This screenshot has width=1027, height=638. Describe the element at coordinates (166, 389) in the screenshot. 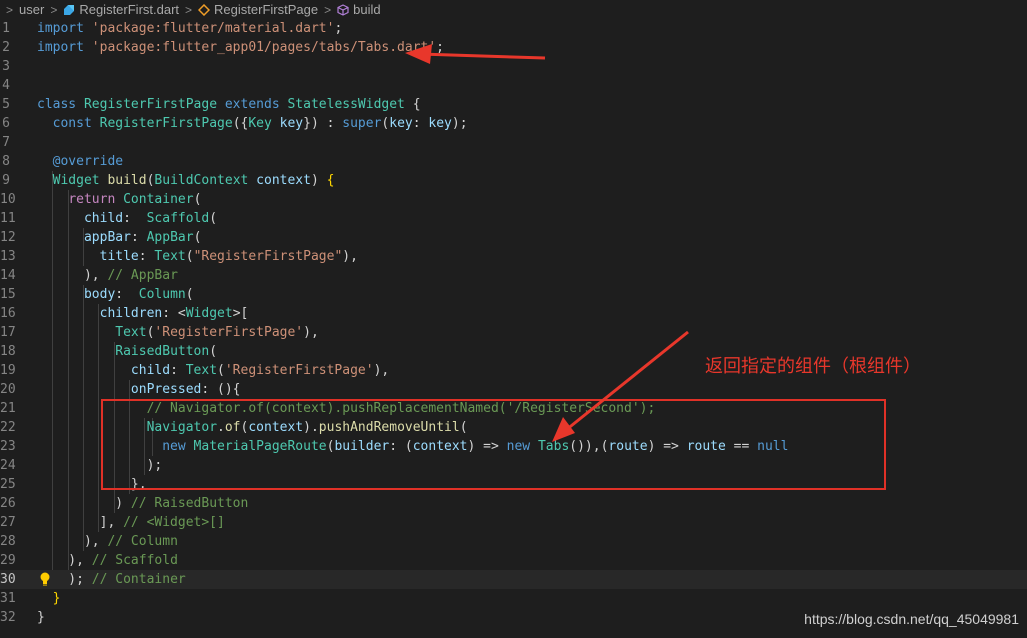

I see `code-token: onPressed` at that location.